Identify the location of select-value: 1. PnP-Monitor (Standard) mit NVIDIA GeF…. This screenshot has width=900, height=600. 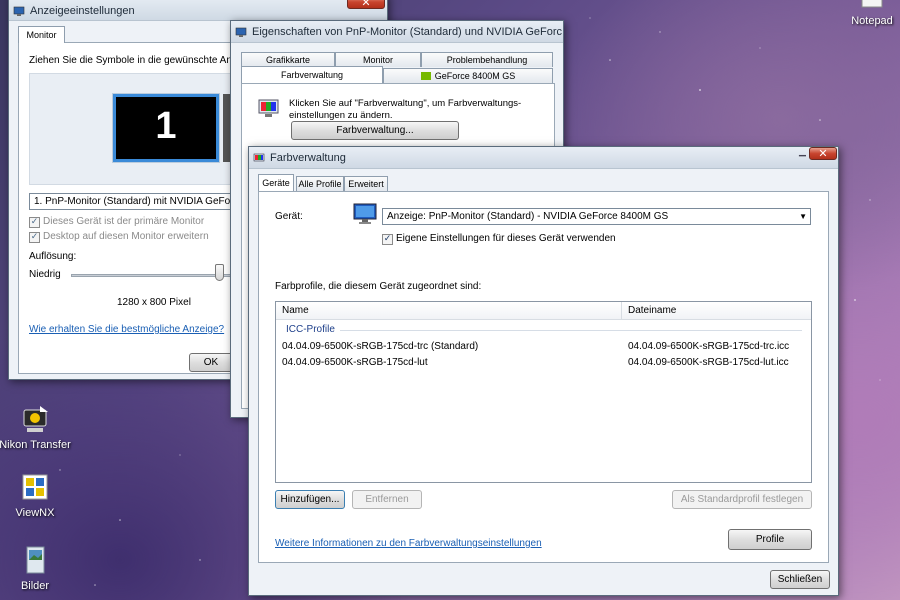
(139, 201).